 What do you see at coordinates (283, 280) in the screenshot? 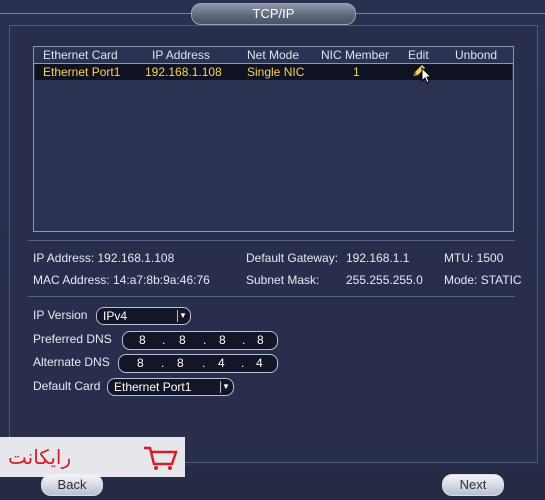
I see `subnet-label: Subnet Mask:` at bounding box center [283, 280].